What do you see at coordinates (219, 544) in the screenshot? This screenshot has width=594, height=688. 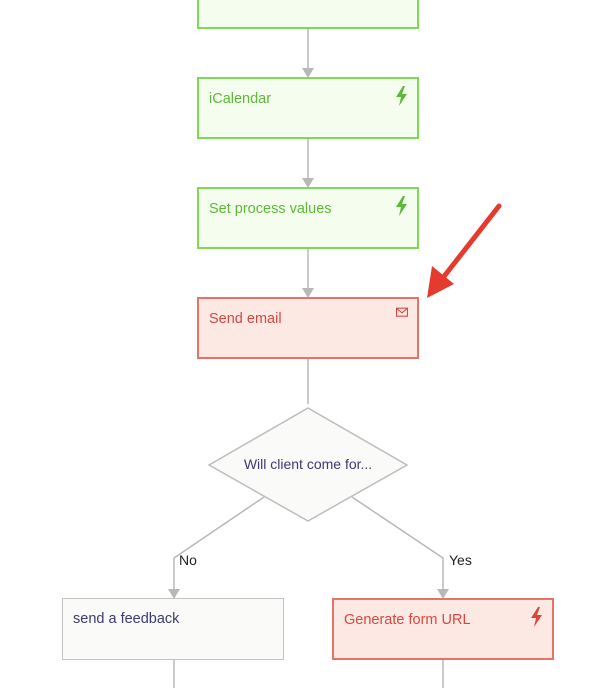 I see `connector-no-branch` at bounding box center [219, 544].